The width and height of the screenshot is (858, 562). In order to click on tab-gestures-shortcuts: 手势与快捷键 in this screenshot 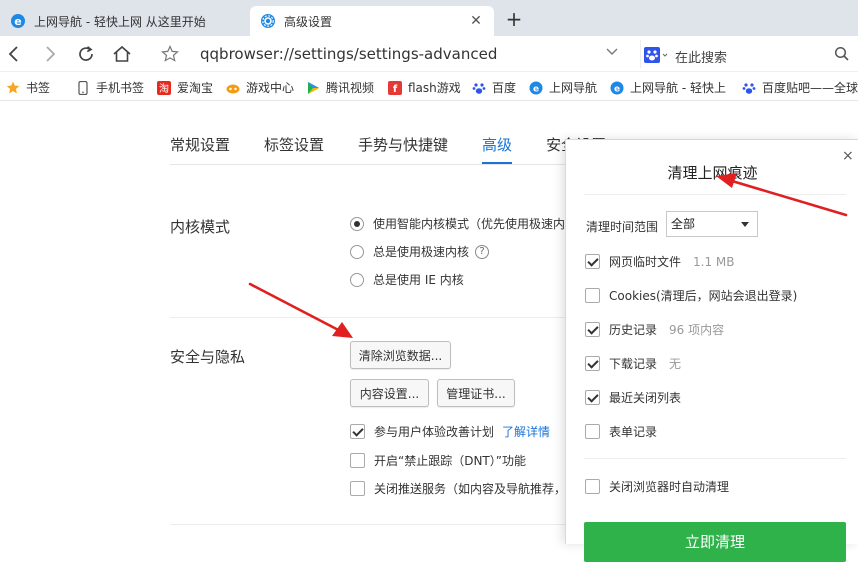, I will do `click(403, 144)`.